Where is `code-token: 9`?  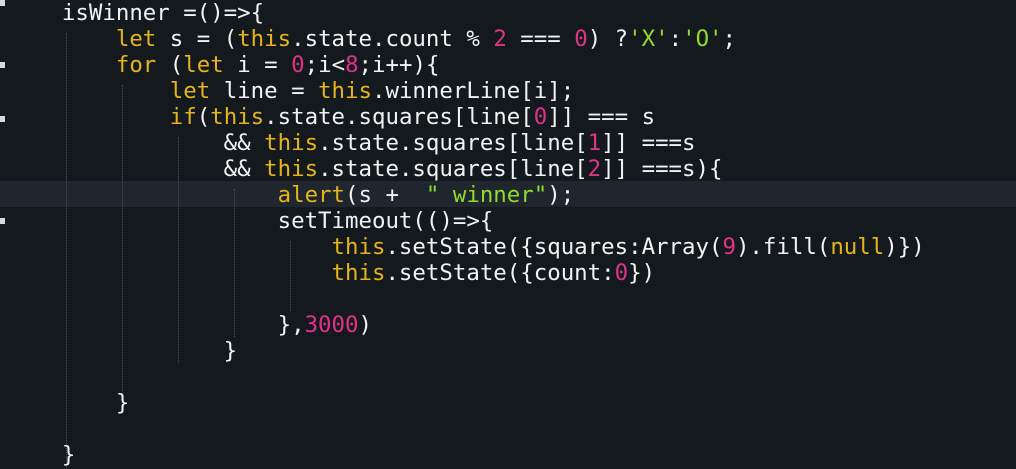
code-token: 9 is located at coordinates (729, 247).